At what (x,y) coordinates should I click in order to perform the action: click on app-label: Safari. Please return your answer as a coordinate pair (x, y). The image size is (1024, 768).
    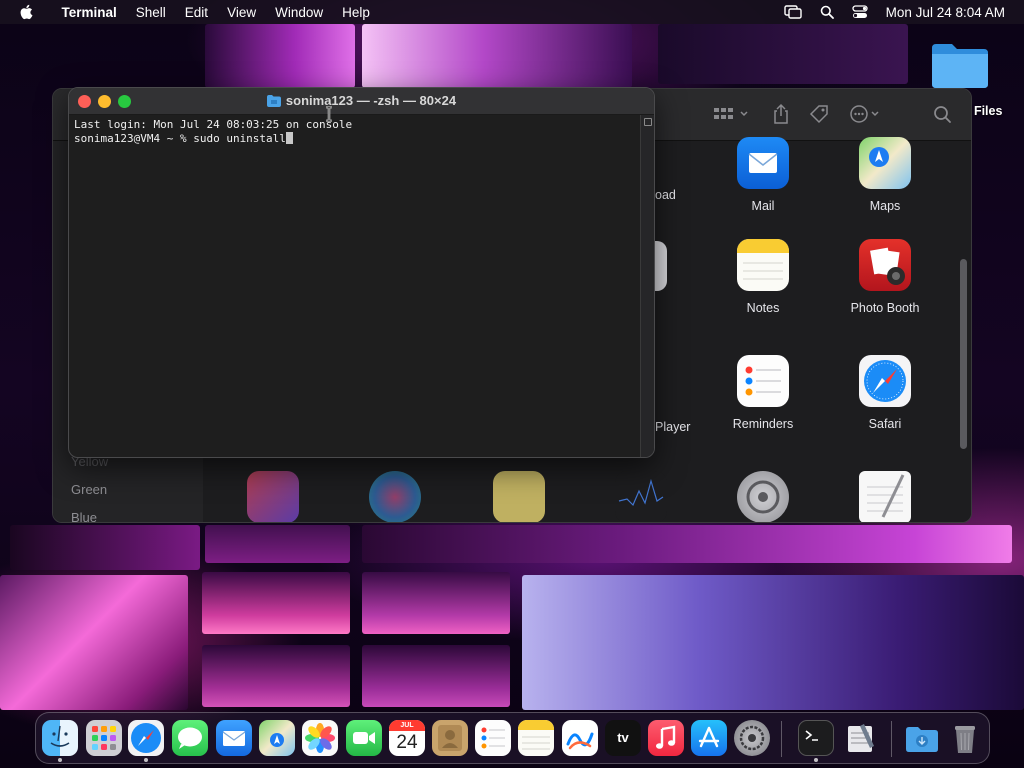
    Looking at the image, I should click on (885, 424).